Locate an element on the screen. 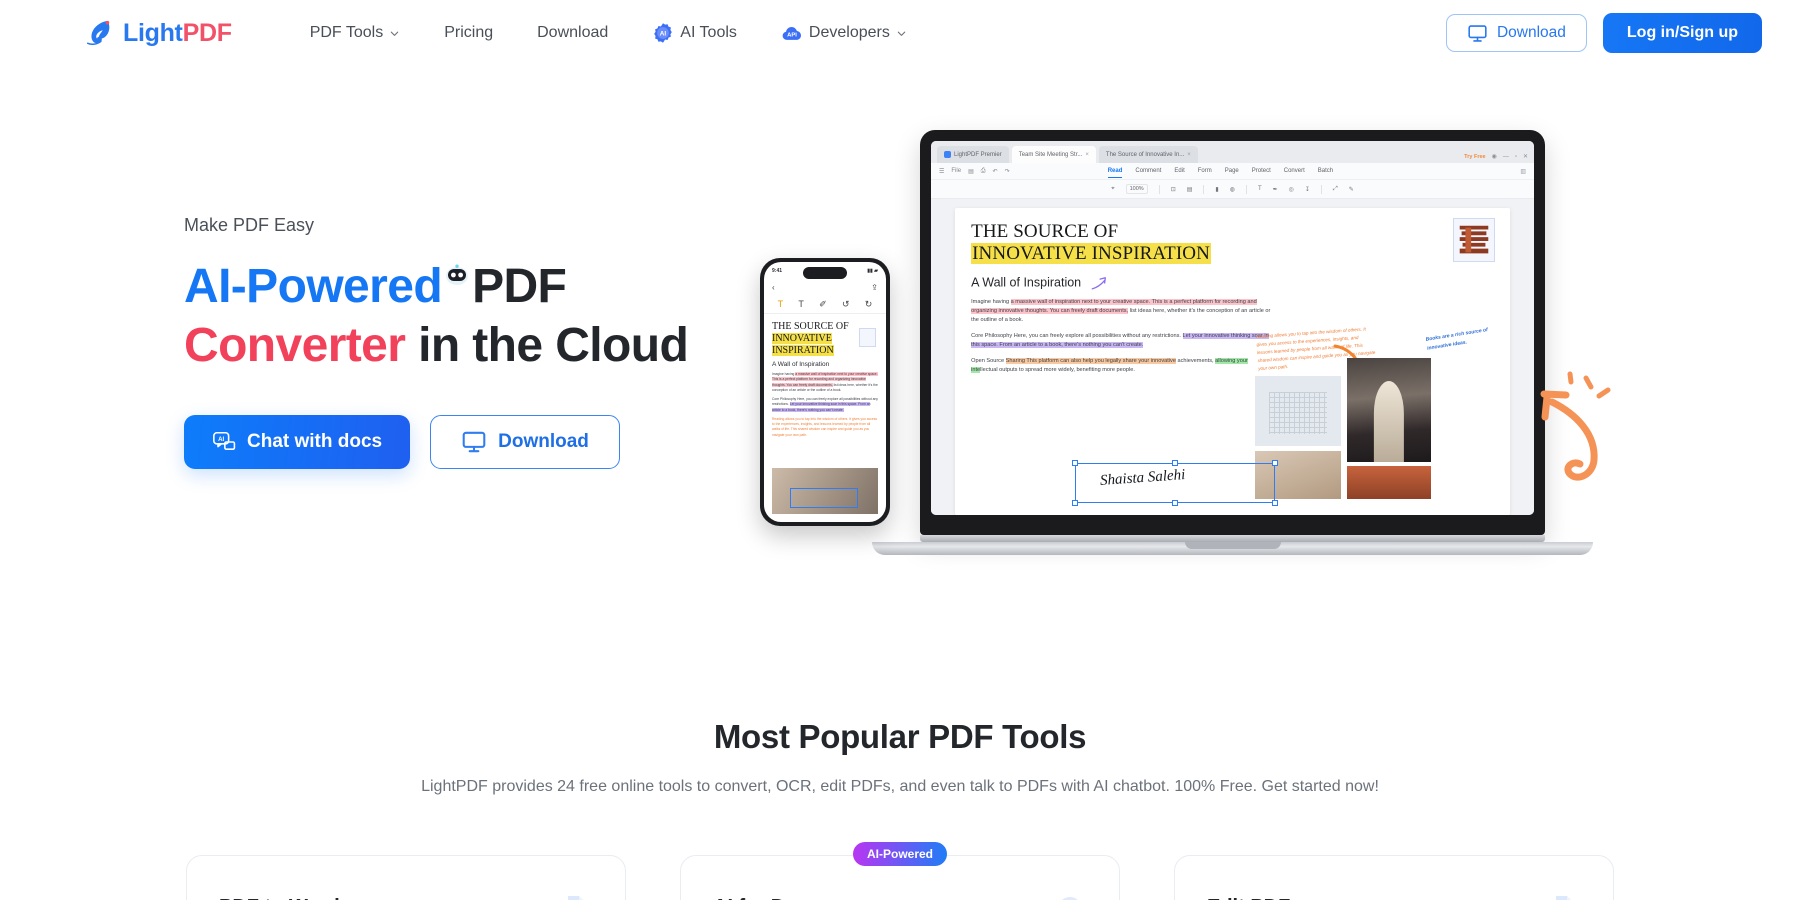 The height and width of the screenshot is (900, 1800). tool-card-pdf-to-word: PDF to Word is located at coordinates (406, 877).